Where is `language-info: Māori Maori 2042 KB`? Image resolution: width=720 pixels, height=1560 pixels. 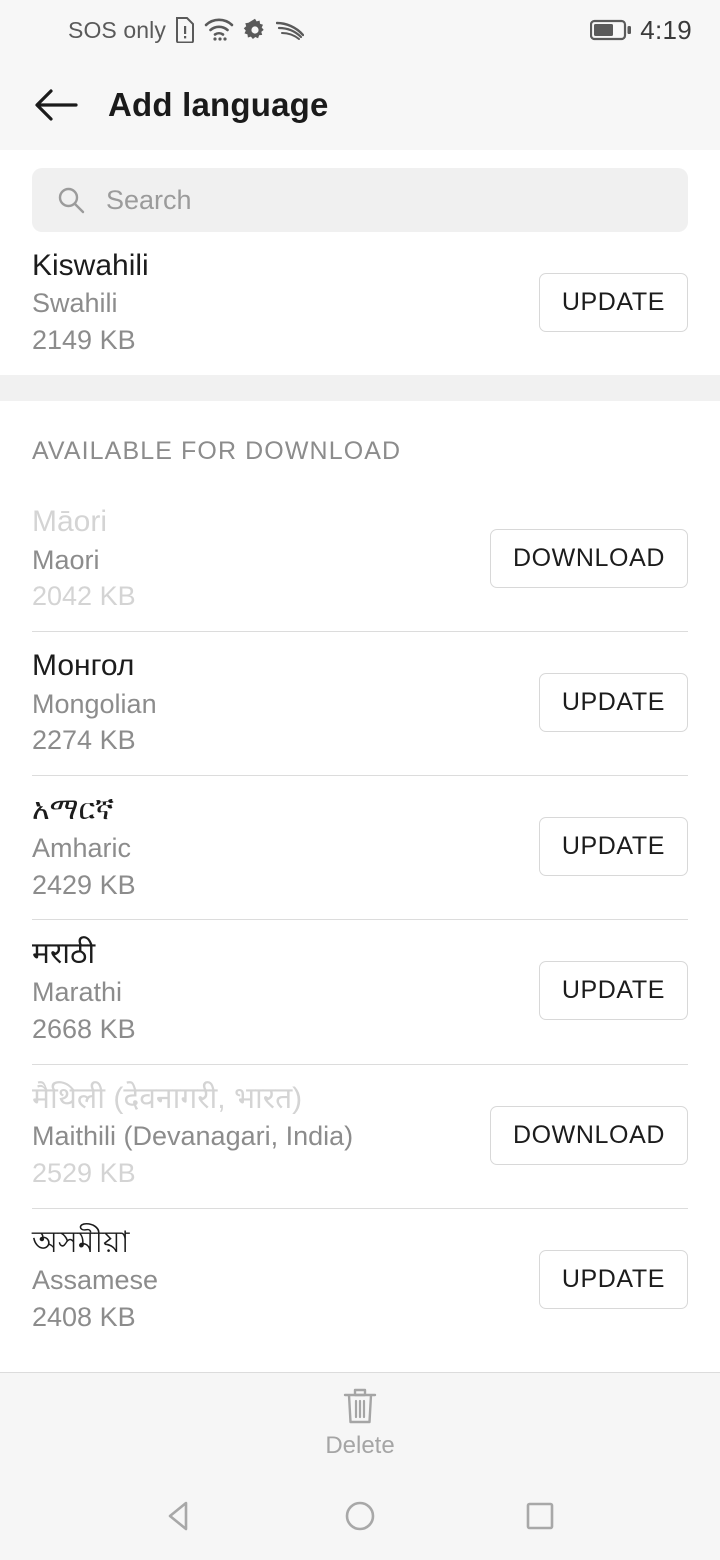
language-info: Māori Maori 2042 KB is located at coordinates (84, 558).